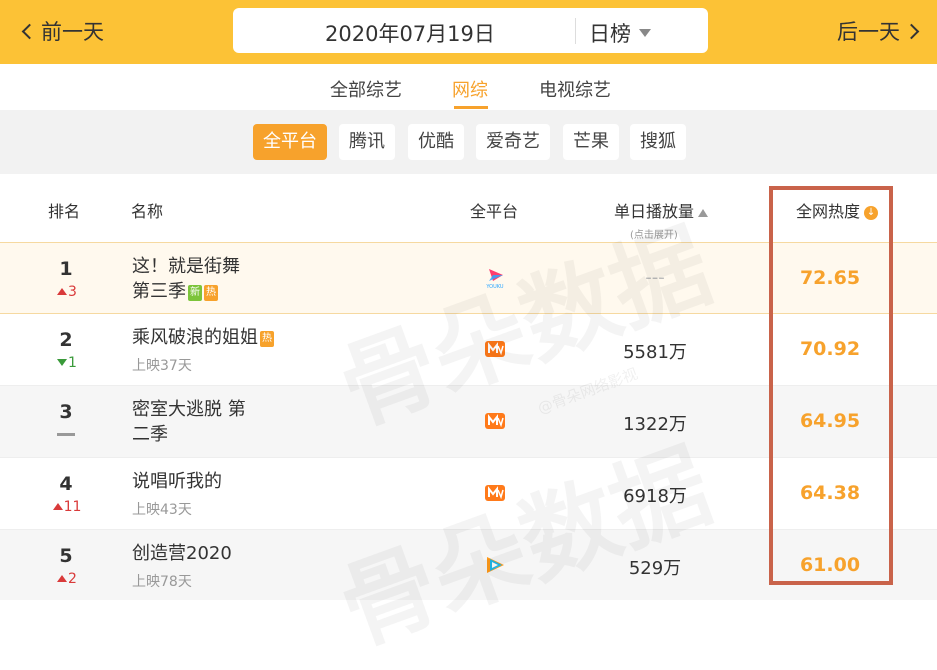  Describe the element at coordinates (830, 349) in the screenshot. I see `heat-value: 70.92` at that location.